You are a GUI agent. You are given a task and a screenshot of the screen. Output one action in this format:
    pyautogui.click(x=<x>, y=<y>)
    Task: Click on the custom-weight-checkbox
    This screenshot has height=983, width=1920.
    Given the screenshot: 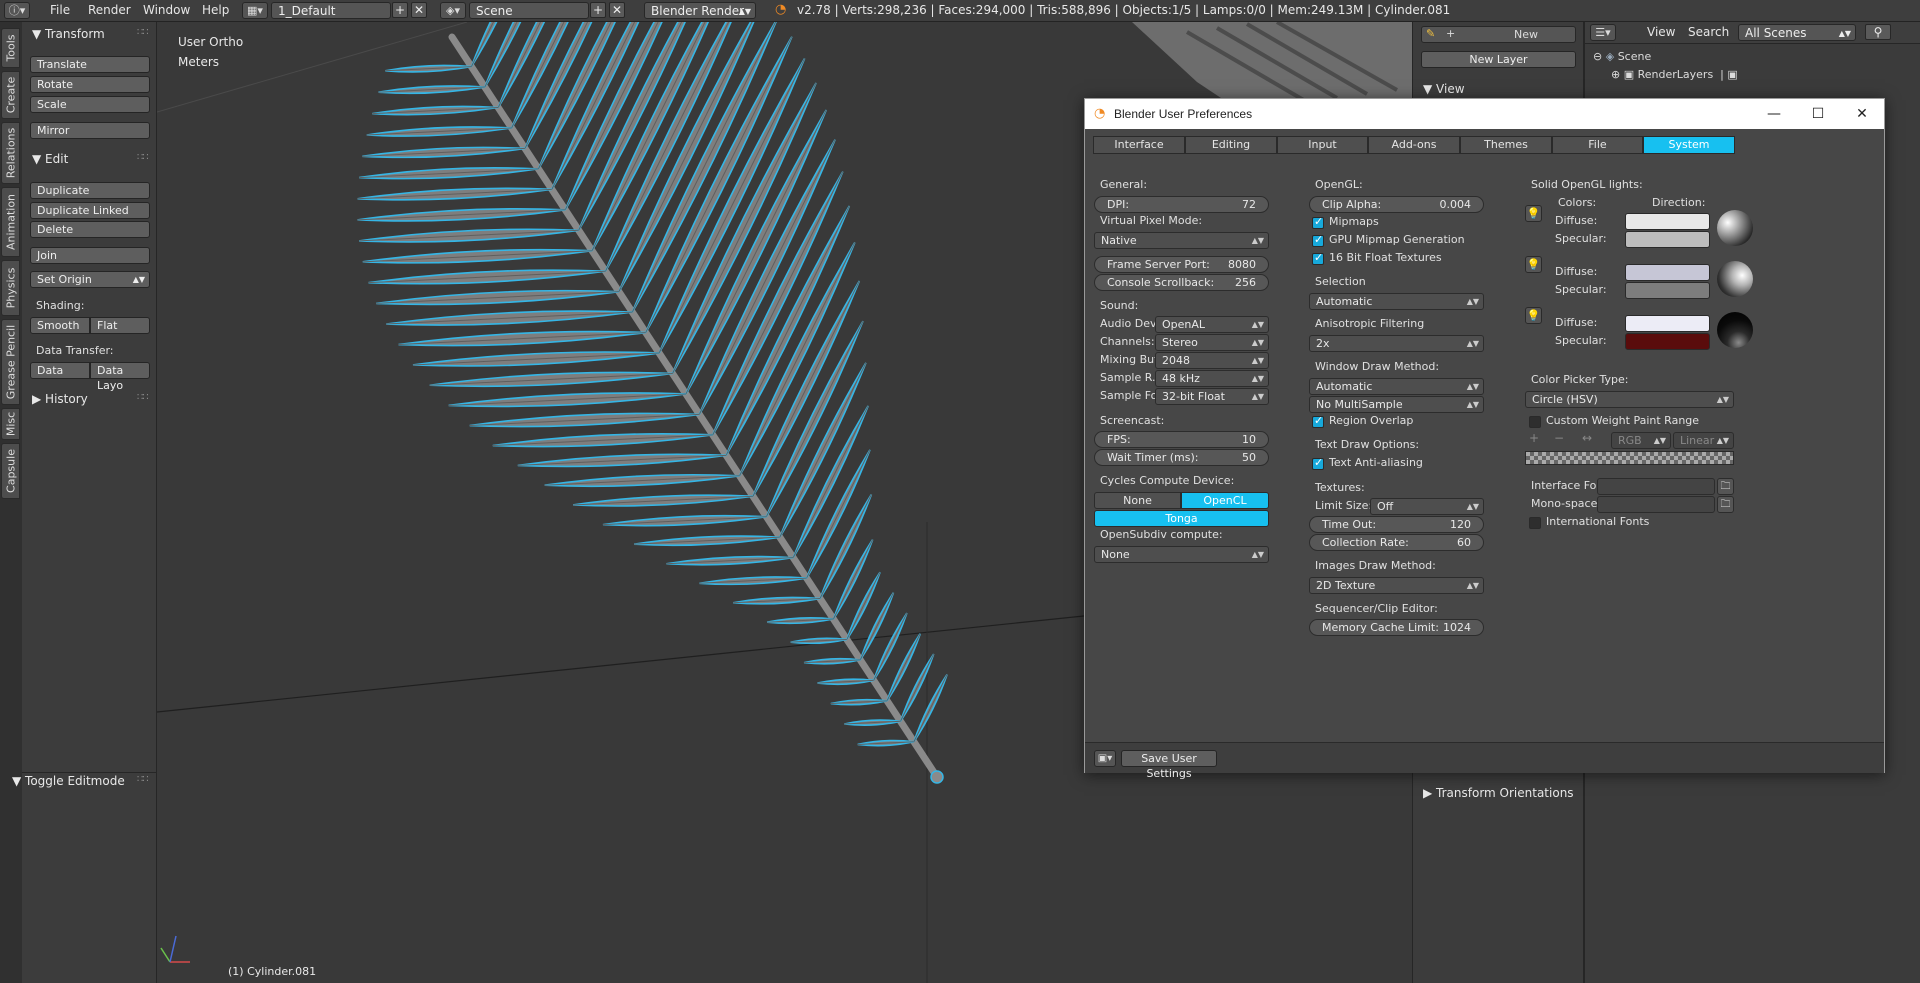 What is the action you would take?
    pyautogui.click(x=1535, y=422)
    